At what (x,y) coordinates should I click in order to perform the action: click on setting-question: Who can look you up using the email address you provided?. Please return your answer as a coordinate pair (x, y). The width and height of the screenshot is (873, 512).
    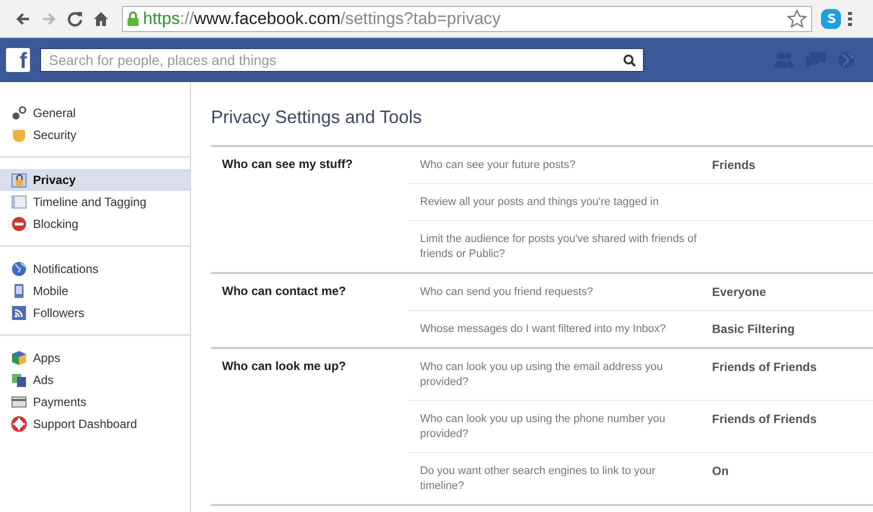
    Looking at the image, I should click on (560, 375).